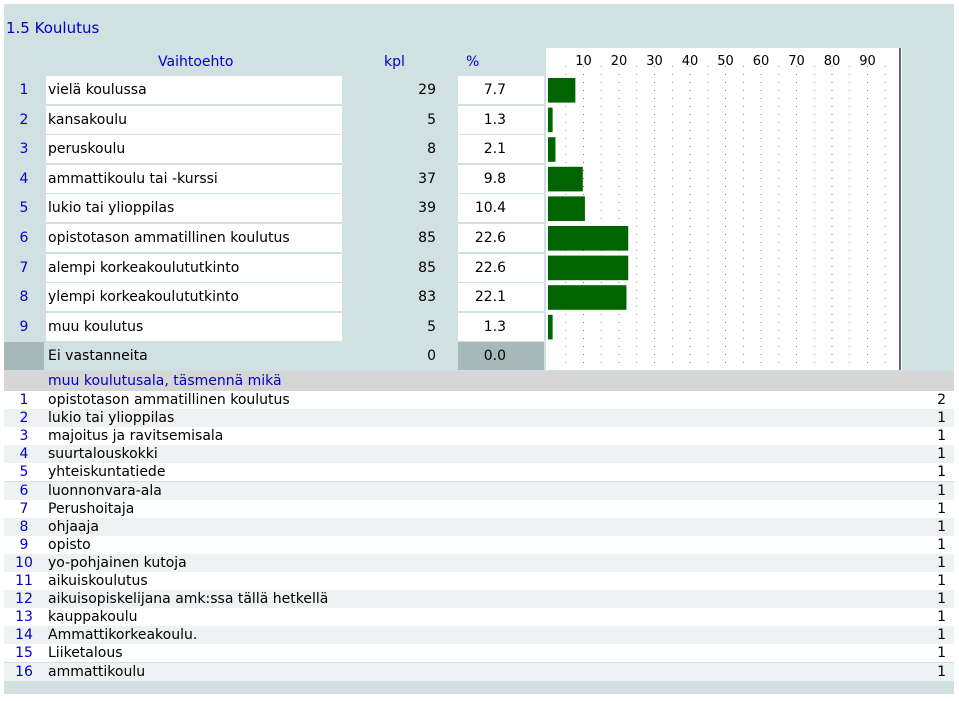 This screenshot has width=959, height=701. Describe the element at coordinates (583, 61) in the screenshot. I see `tick-label: 10` at that location.